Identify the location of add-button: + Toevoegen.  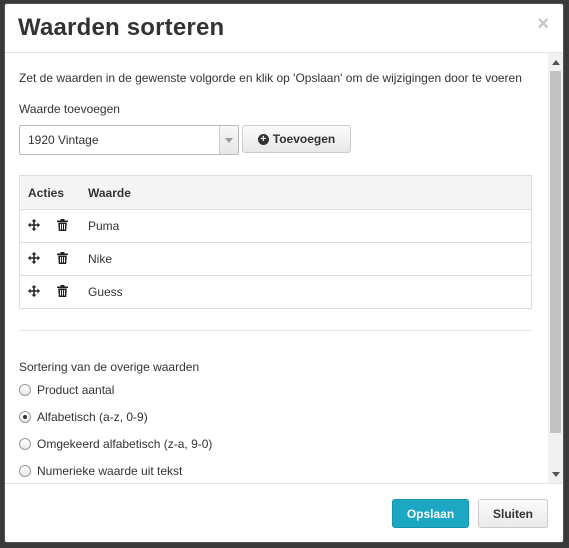
(296, 139).